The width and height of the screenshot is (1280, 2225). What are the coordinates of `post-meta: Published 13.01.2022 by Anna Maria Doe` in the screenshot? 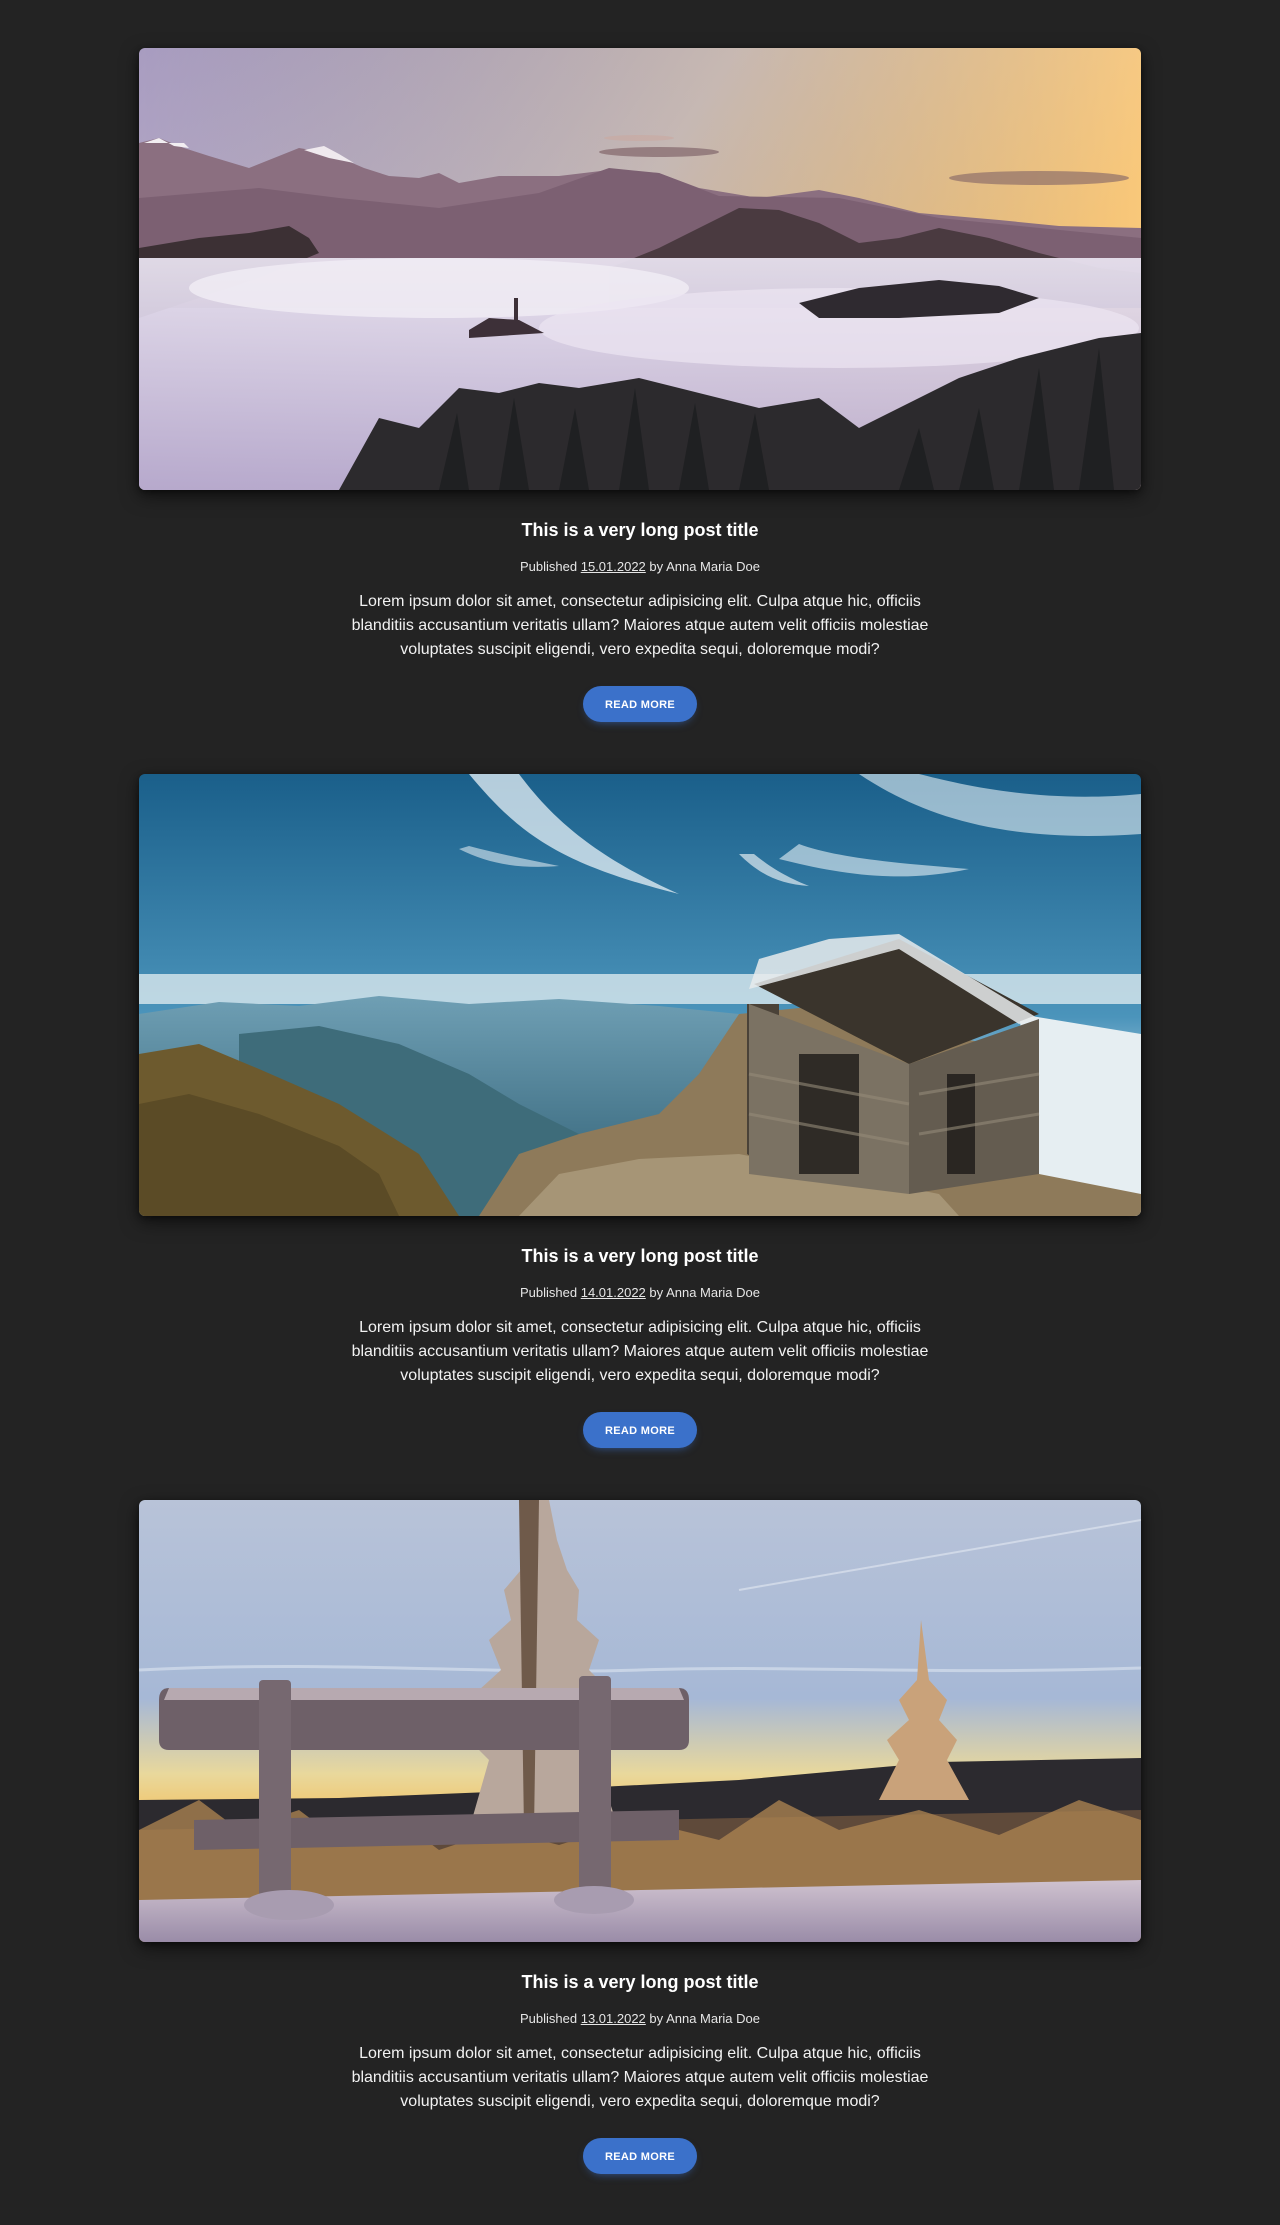 It's located at (640, 2019).